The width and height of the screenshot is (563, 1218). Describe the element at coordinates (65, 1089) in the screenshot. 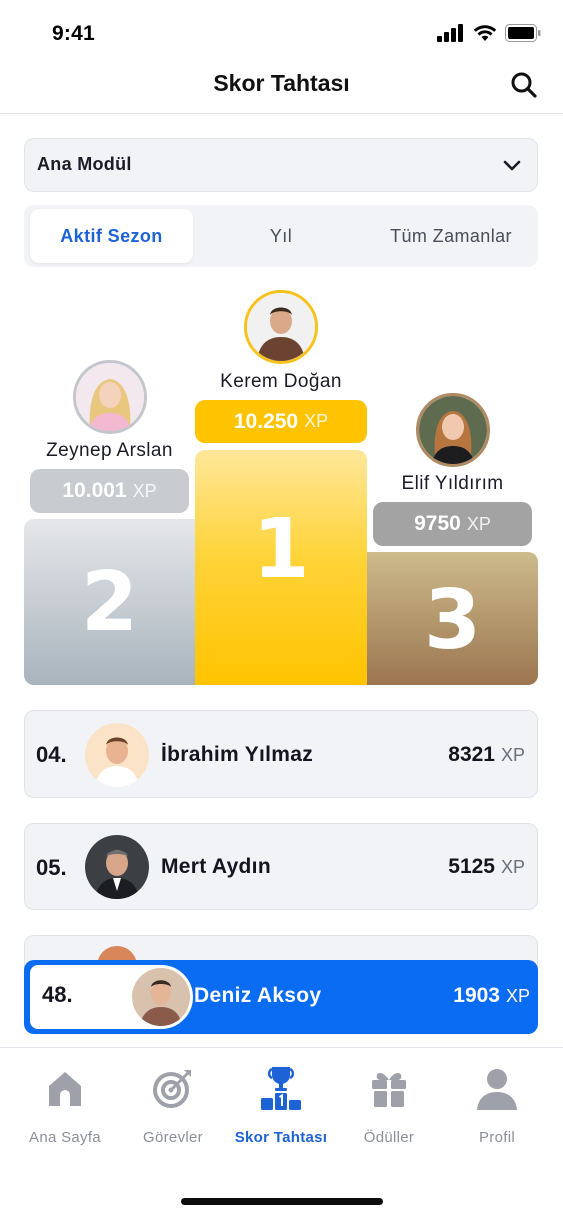

I see `home-icon` at that location.